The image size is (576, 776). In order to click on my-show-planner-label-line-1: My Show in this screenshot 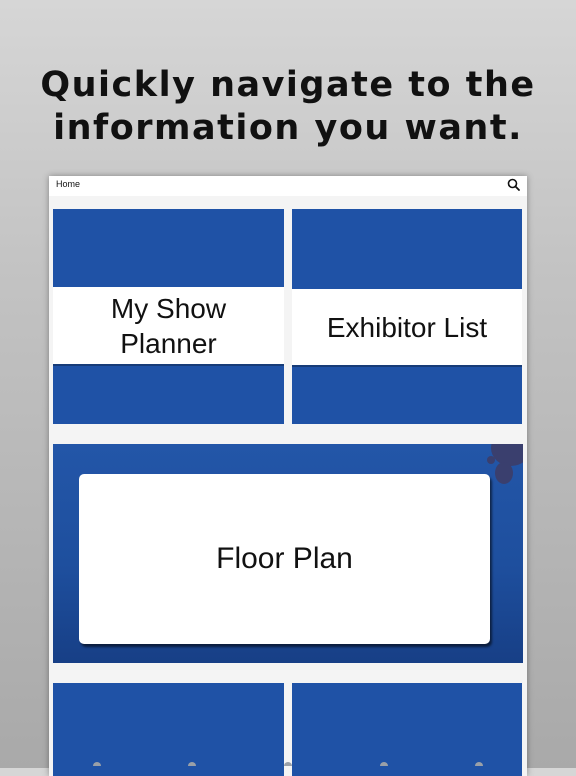, I will do `click(168, 308)`.